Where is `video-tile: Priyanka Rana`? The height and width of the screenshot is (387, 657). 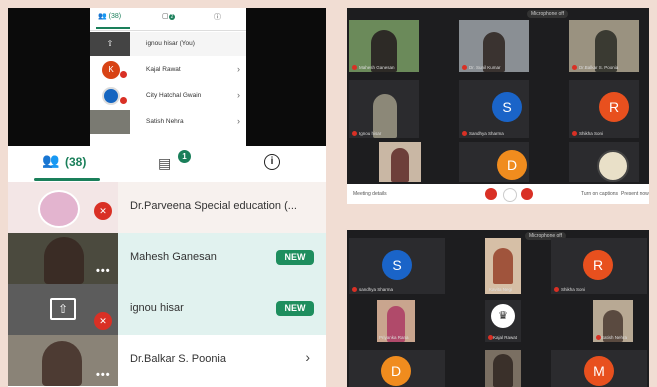
video-tile: Priyanka Rana is located at coordinates (396, 321).